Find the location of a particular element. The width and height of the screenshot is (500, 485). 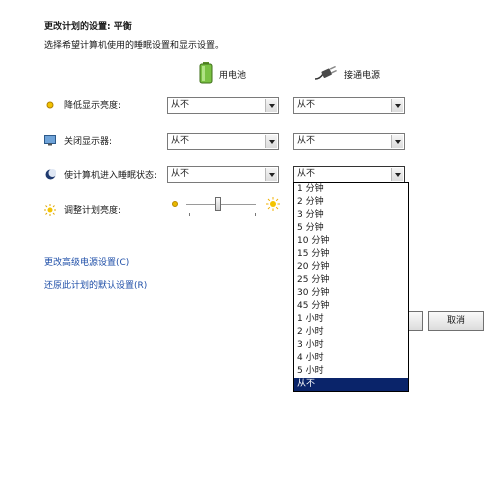

turn-off-display-plugged-select: 从不 is located at coordinates (349, 141).